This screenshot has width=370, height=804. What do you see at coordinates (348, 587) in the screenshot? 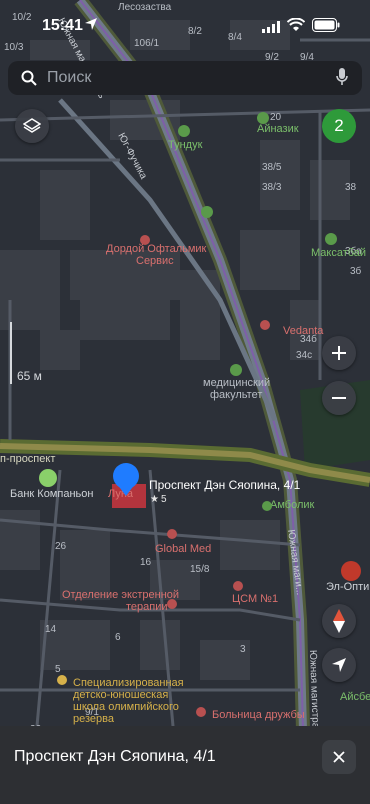
I see `label-eloptik: Эл-Оптик` at bounding box center [348, 587].